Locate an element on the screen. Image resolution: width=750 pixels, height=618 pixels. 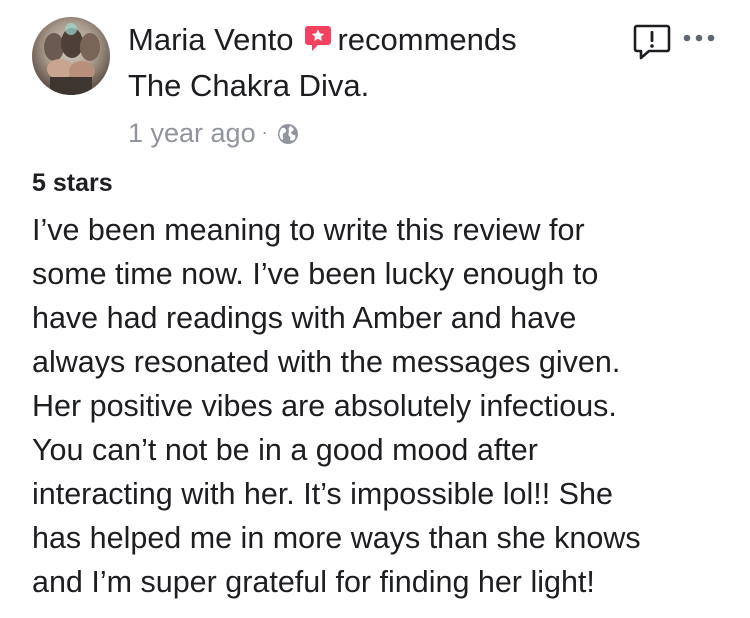
author-line: Maria Vento recommends is located at coordinates (322, 40).